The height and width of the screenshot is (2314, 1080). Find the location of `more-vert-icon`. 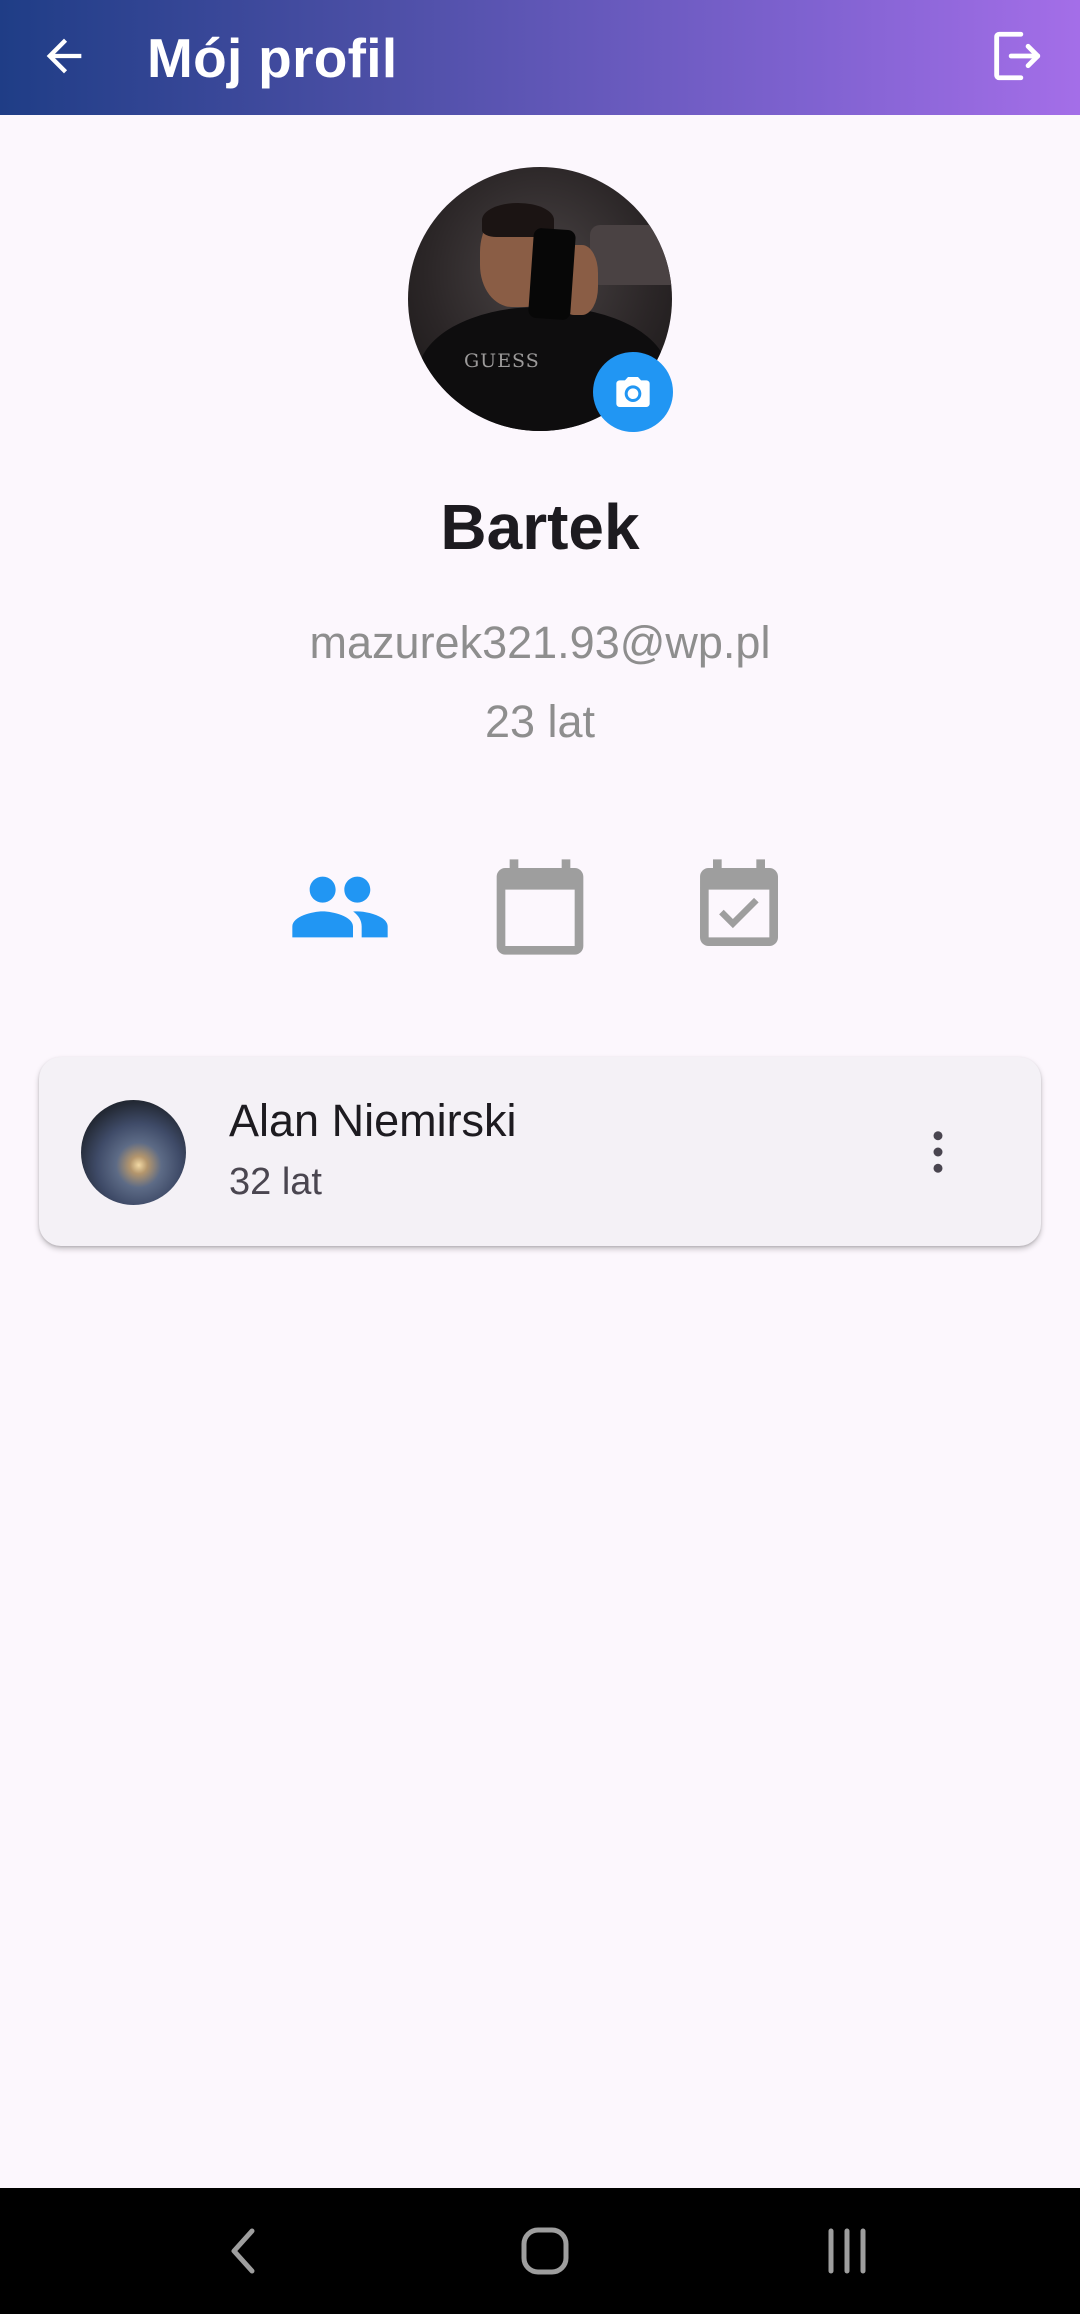

more-vert-icon is located at coordinates (938, 1152).